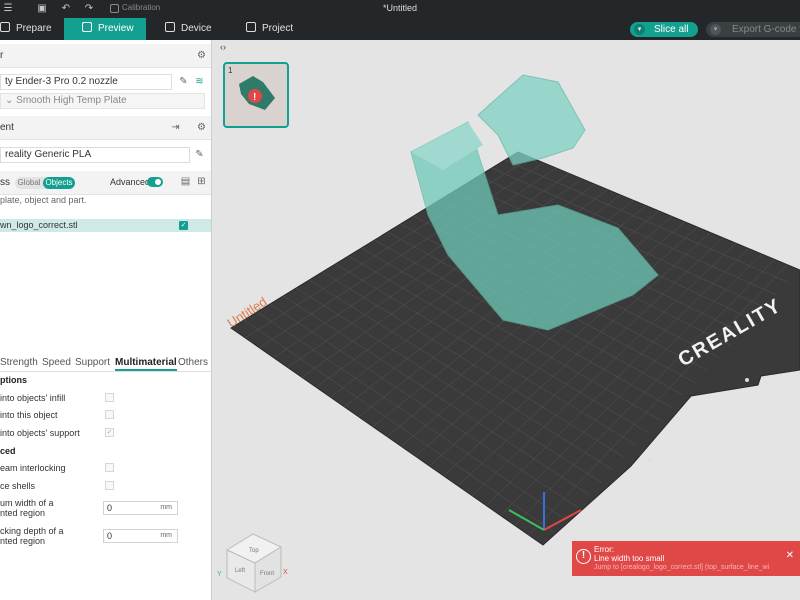  What do you see at coordinates (8, 451) in the screenshot?
I see `advanced-group-title: ced` at bounding box center [8, 451].